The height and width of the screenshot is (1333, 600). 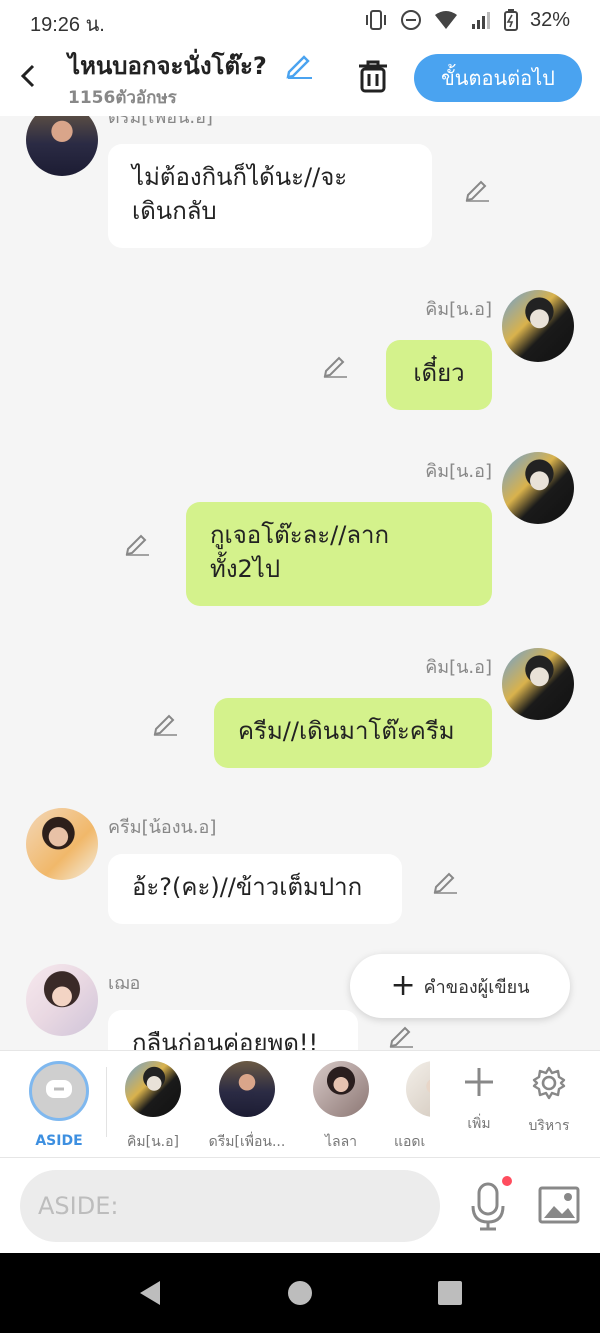 What do you see at coordinates (480, 20) in the screenshot?
I see `signal-icon` at bounding box center [480, 20].